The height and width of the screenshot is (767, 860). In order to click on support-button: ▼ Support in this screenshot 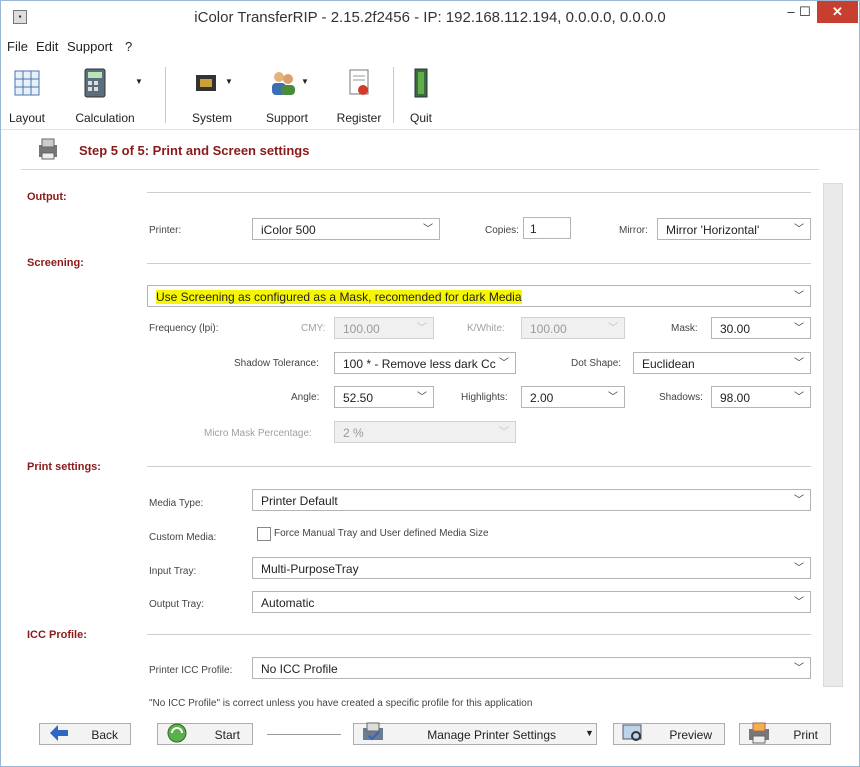, I will do `click(287, 95)`.